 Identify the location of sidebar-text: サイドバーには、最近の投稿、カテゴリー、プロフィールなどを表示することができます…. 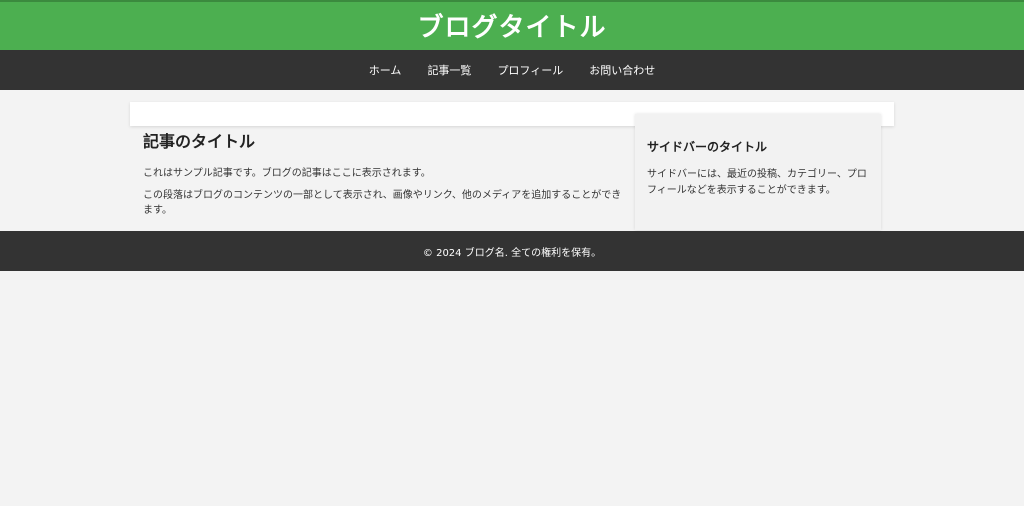
(757, 182).